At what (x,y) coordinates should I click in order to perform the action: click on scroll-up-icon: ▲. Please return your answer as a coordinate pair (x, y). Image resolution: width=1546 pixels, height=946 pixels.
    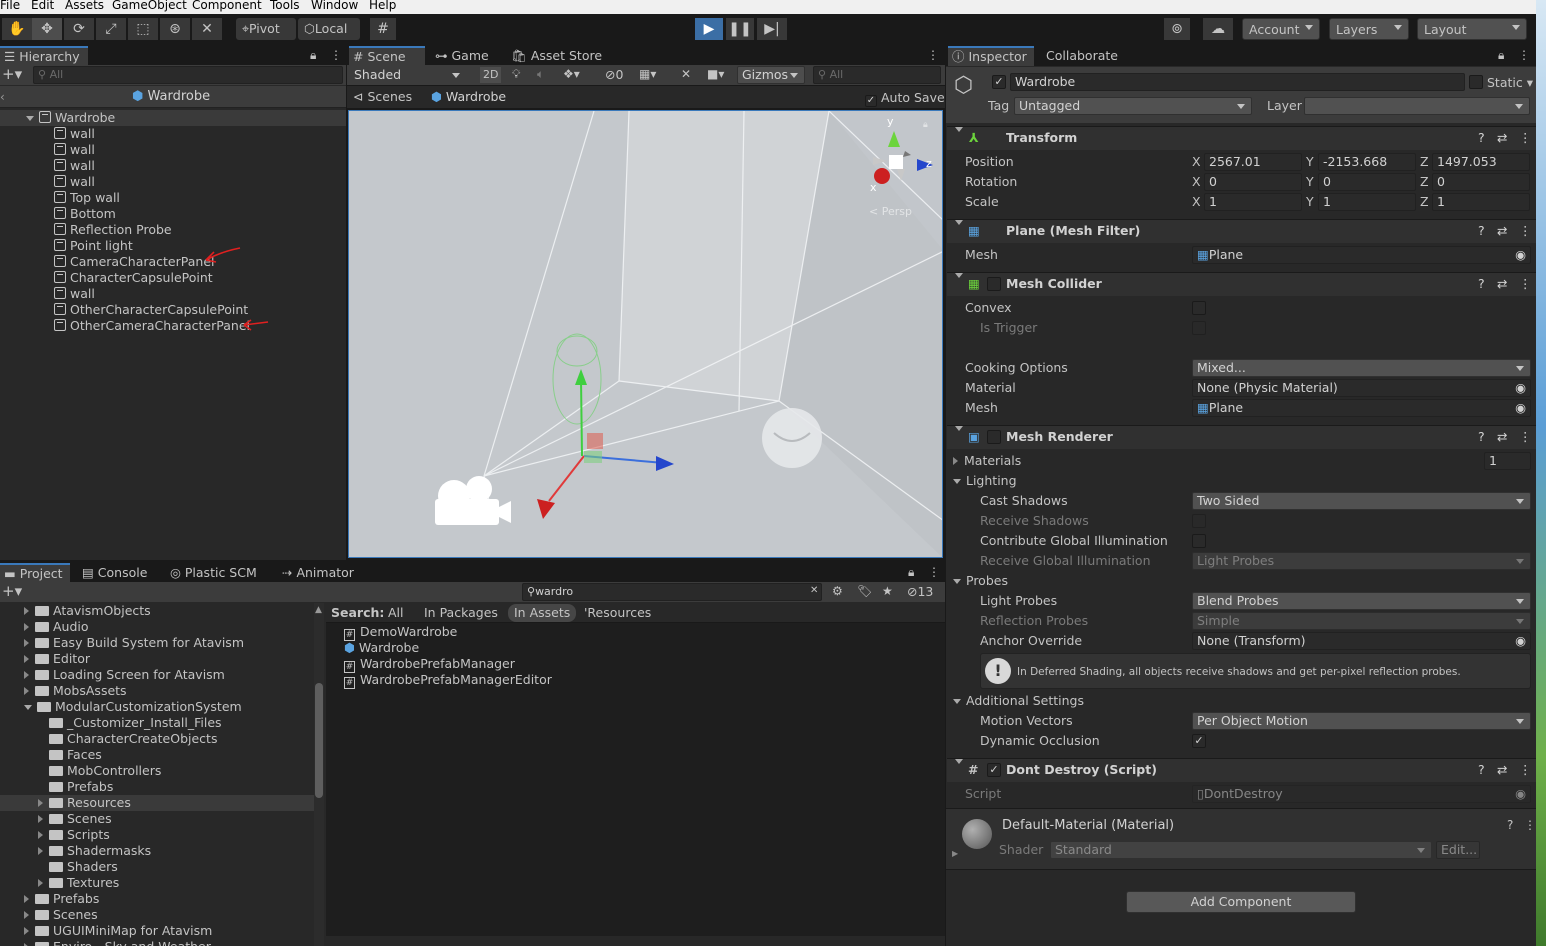
    Looking at the image, I should click on (318, 610).